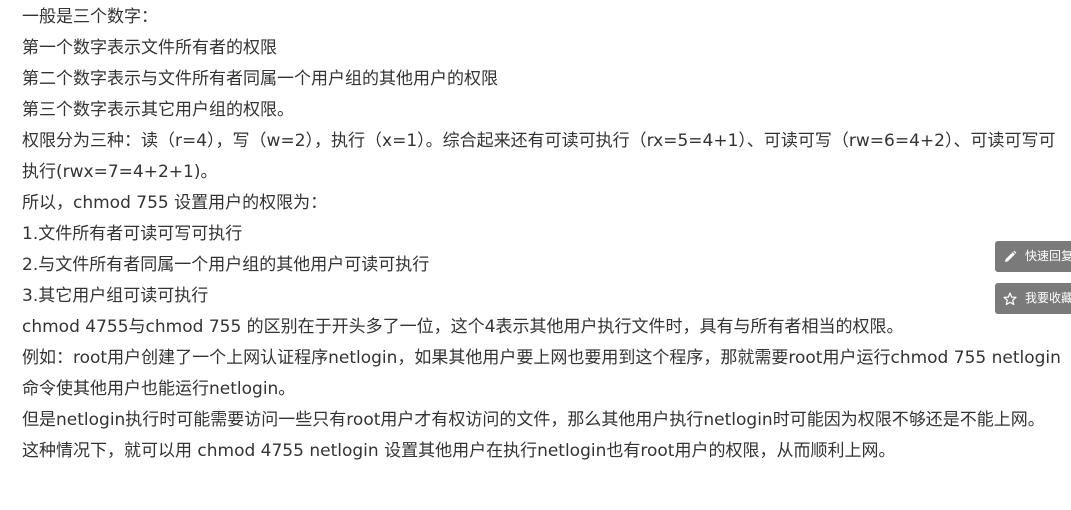  Describe the element at coordinates (115, 296) in the screenshot. I see `paragraph: 3.其它用户组可读可执行` at that location.